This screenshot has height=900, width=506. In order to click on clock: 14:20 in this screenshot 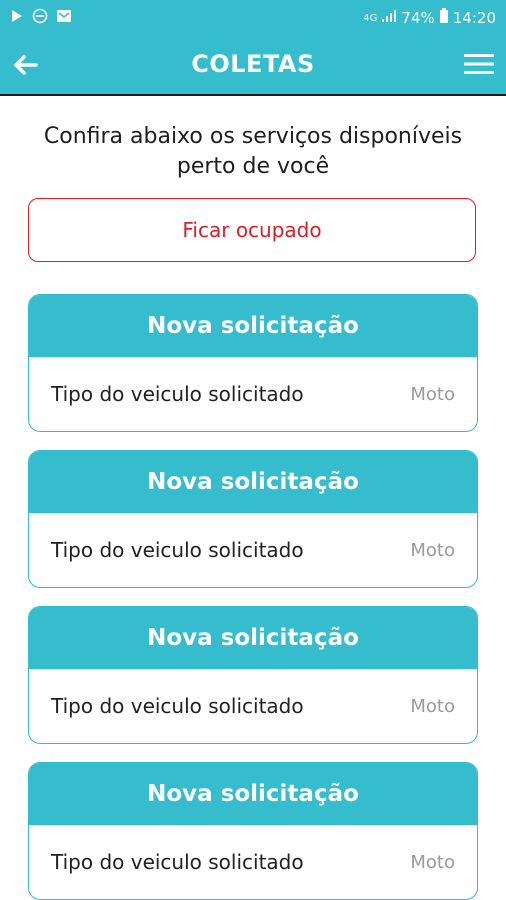, I will do `click(474, 18)`.